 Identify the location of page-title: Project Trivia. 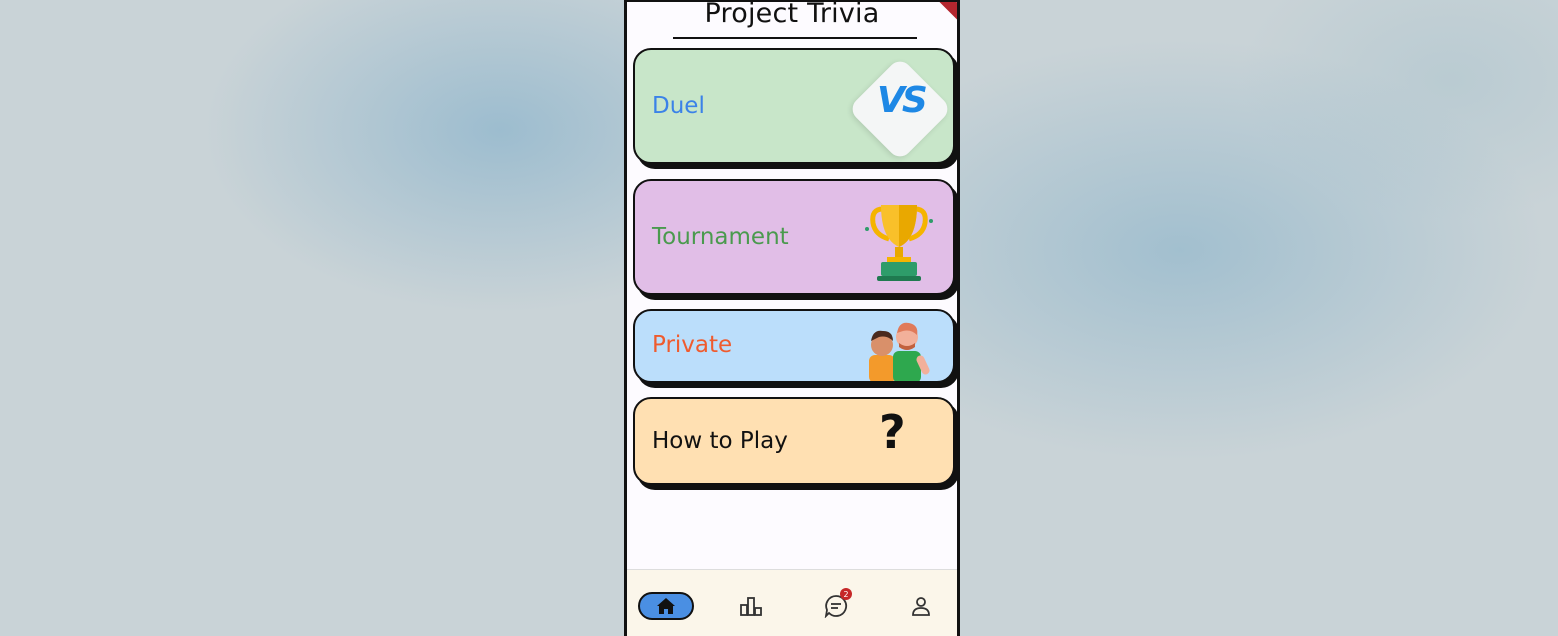
(792, 14).